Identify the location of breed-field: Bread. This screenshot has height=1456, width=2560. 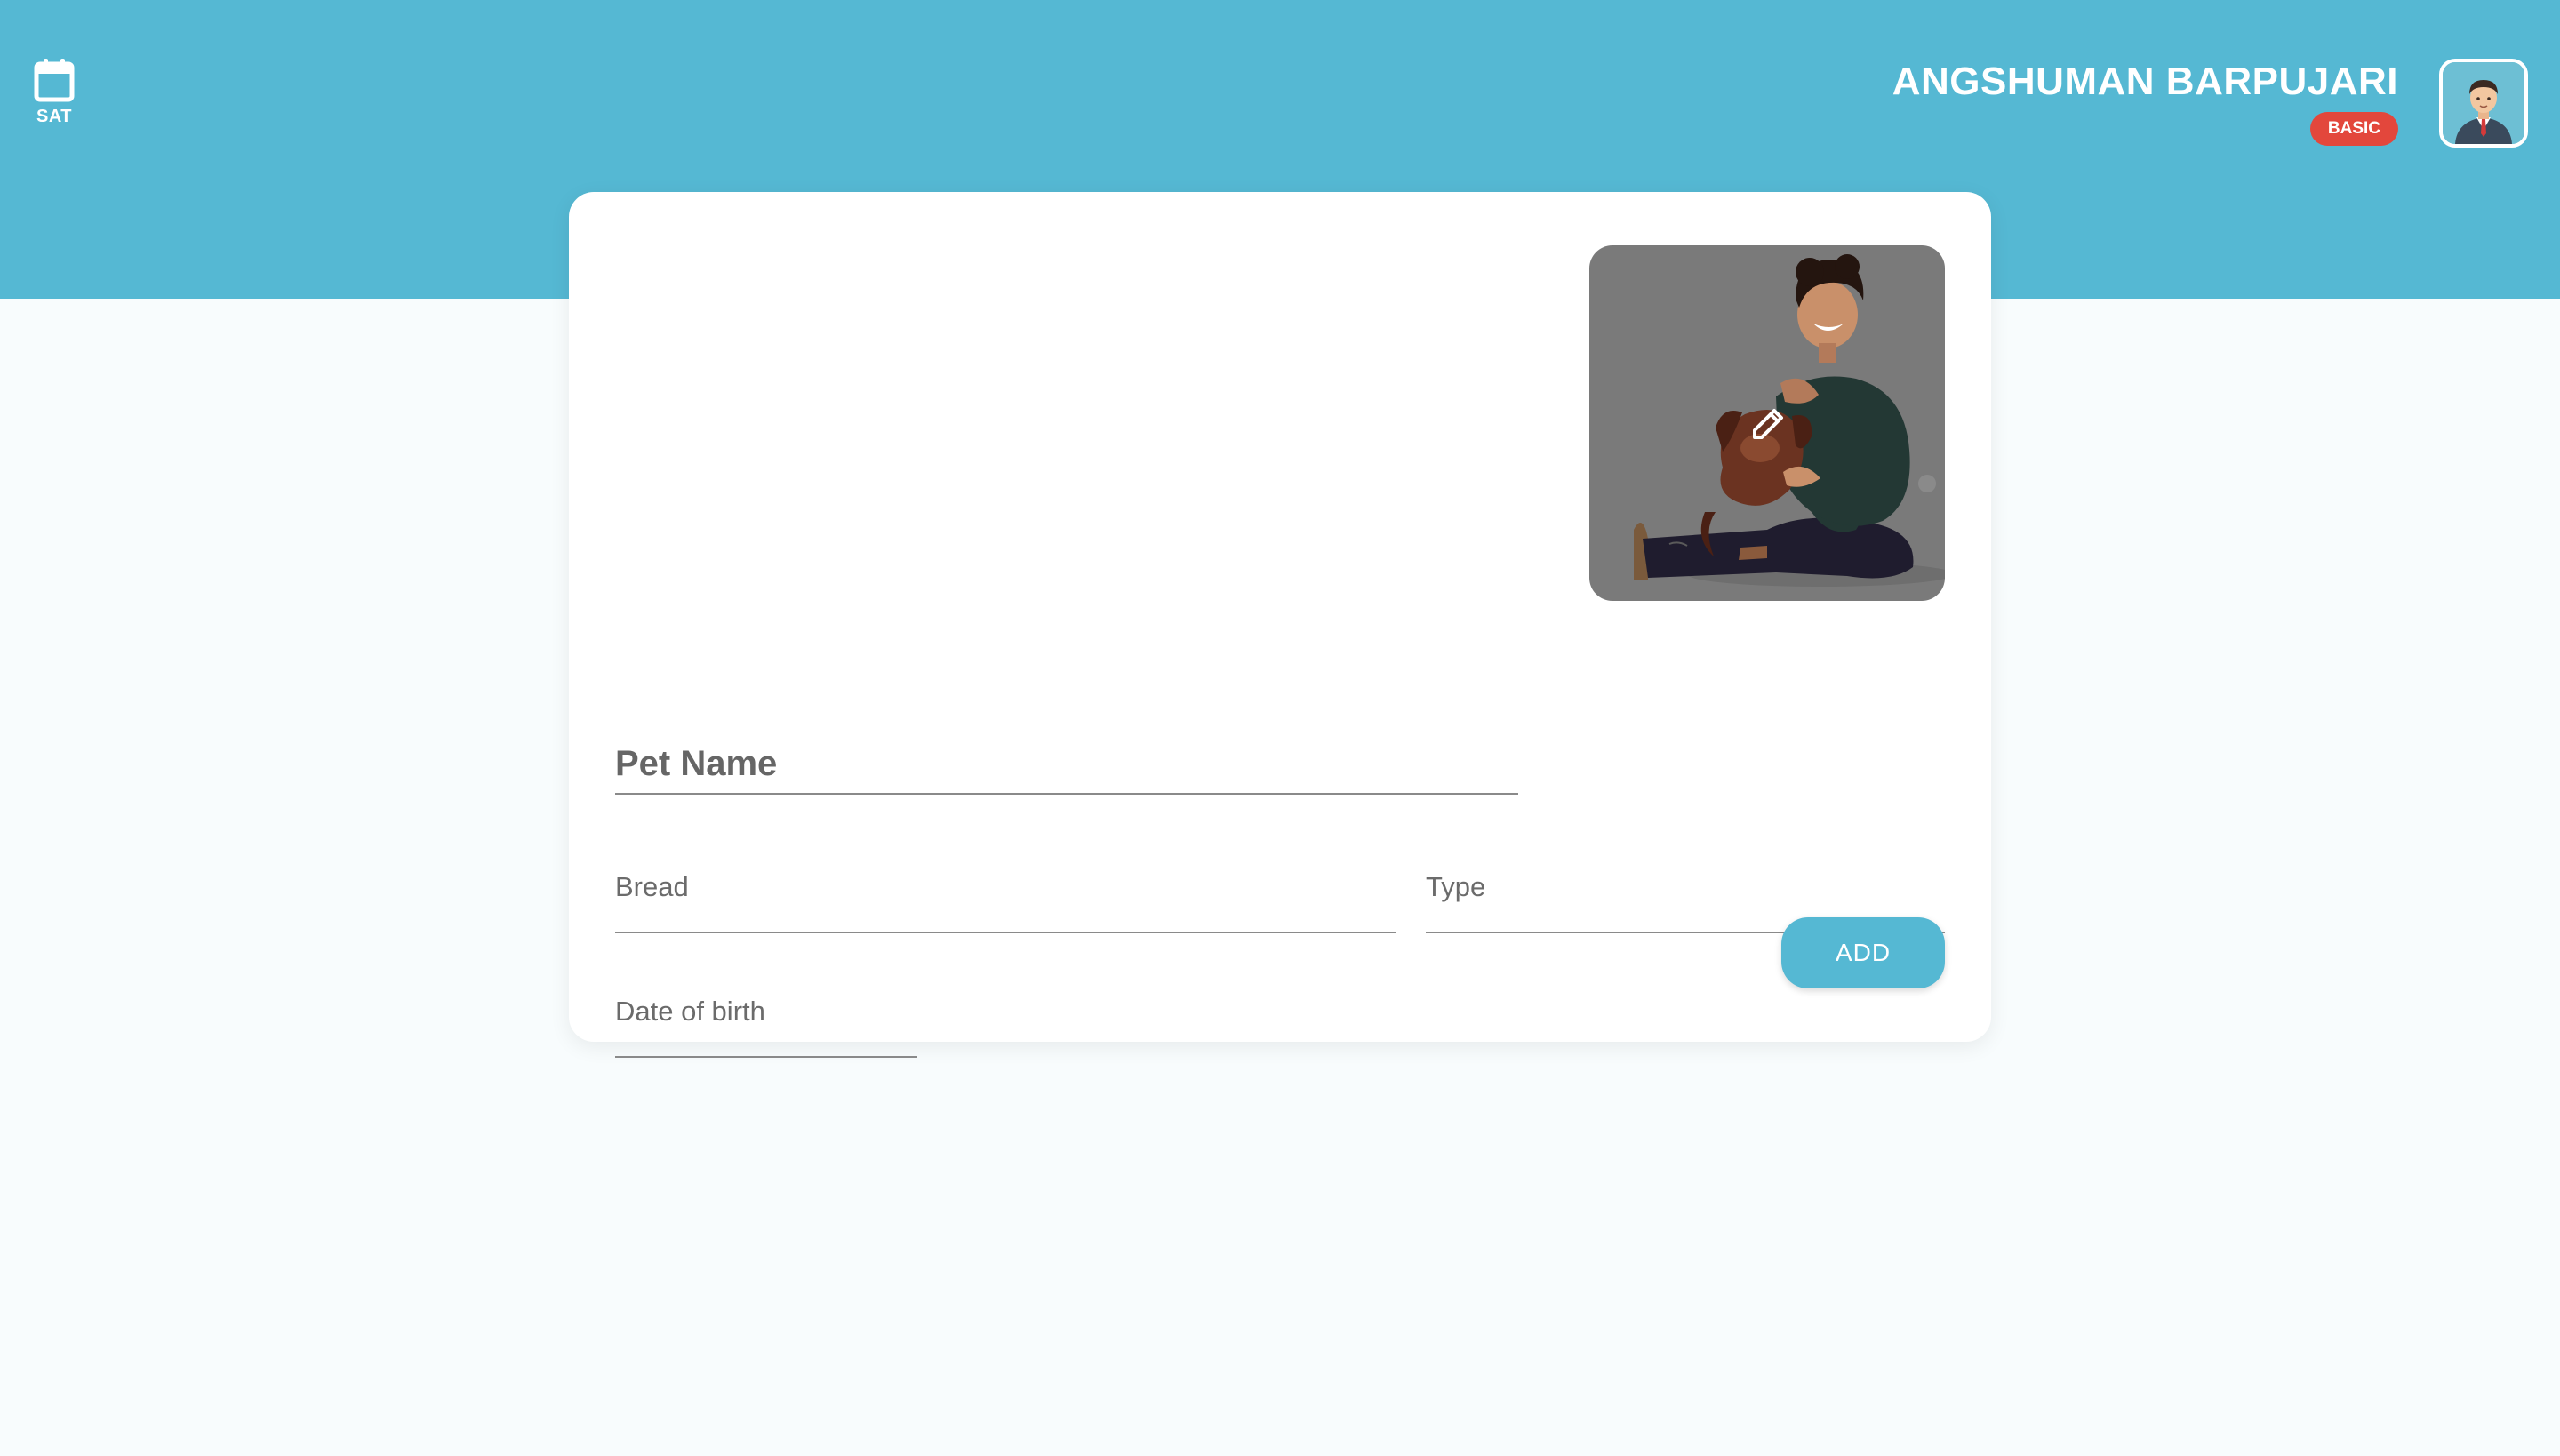
(1005, 896).